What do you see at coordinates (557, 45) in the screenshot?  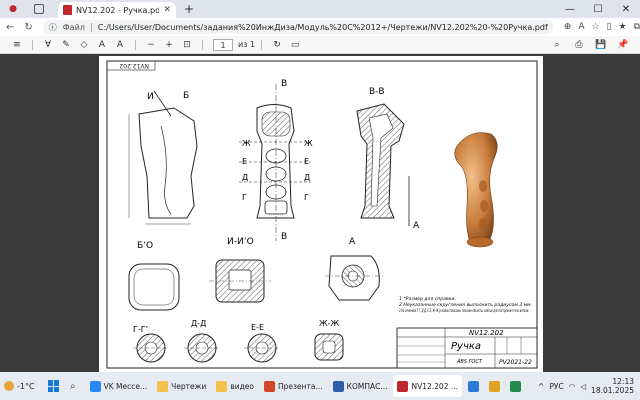 I see `search-pdf-icon: ⌕` at bounding box center [557, 45].